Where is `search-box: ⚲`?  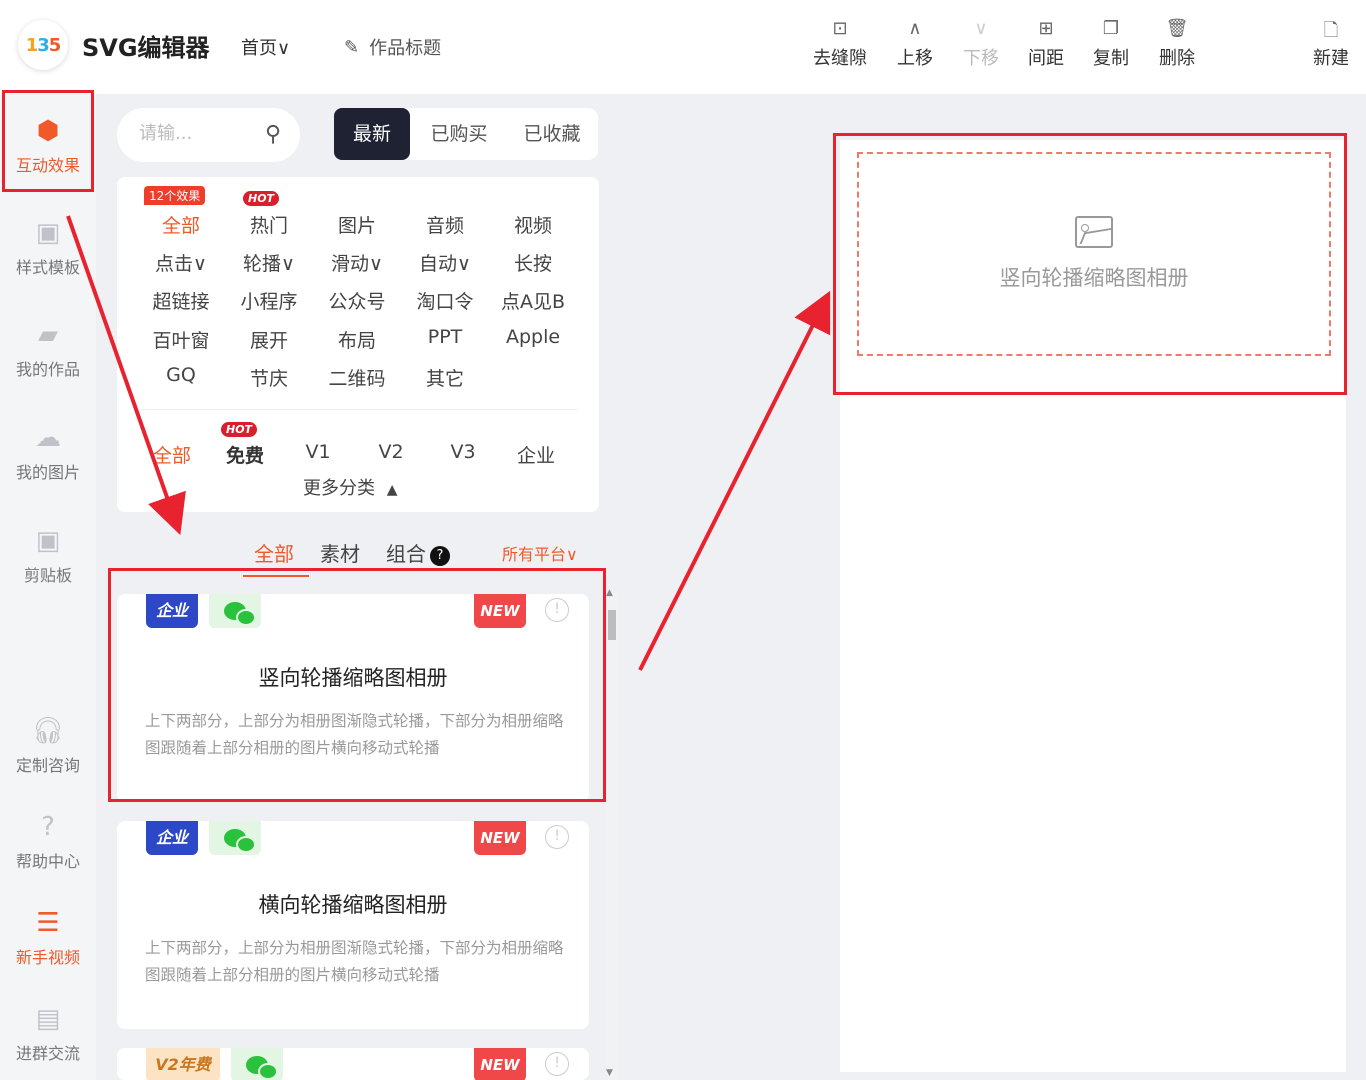 search-box: ⚲ is located at coordinates (208, 135).